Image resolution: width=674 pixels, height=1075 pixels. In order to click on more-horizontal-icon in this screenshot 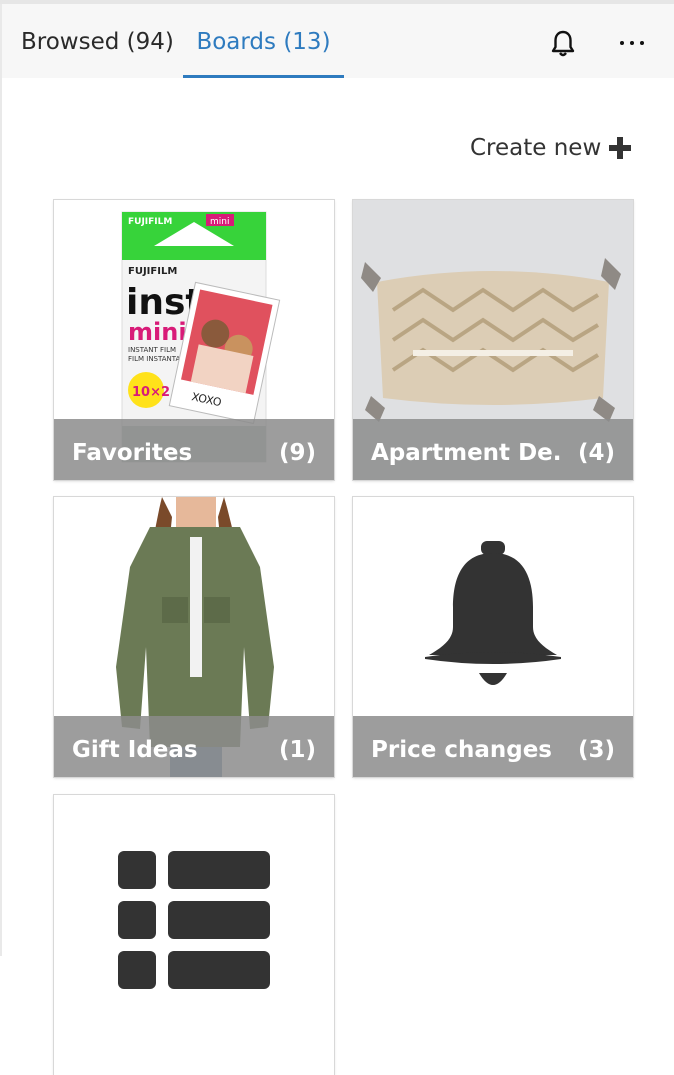, I will do `click(632, 43)`.